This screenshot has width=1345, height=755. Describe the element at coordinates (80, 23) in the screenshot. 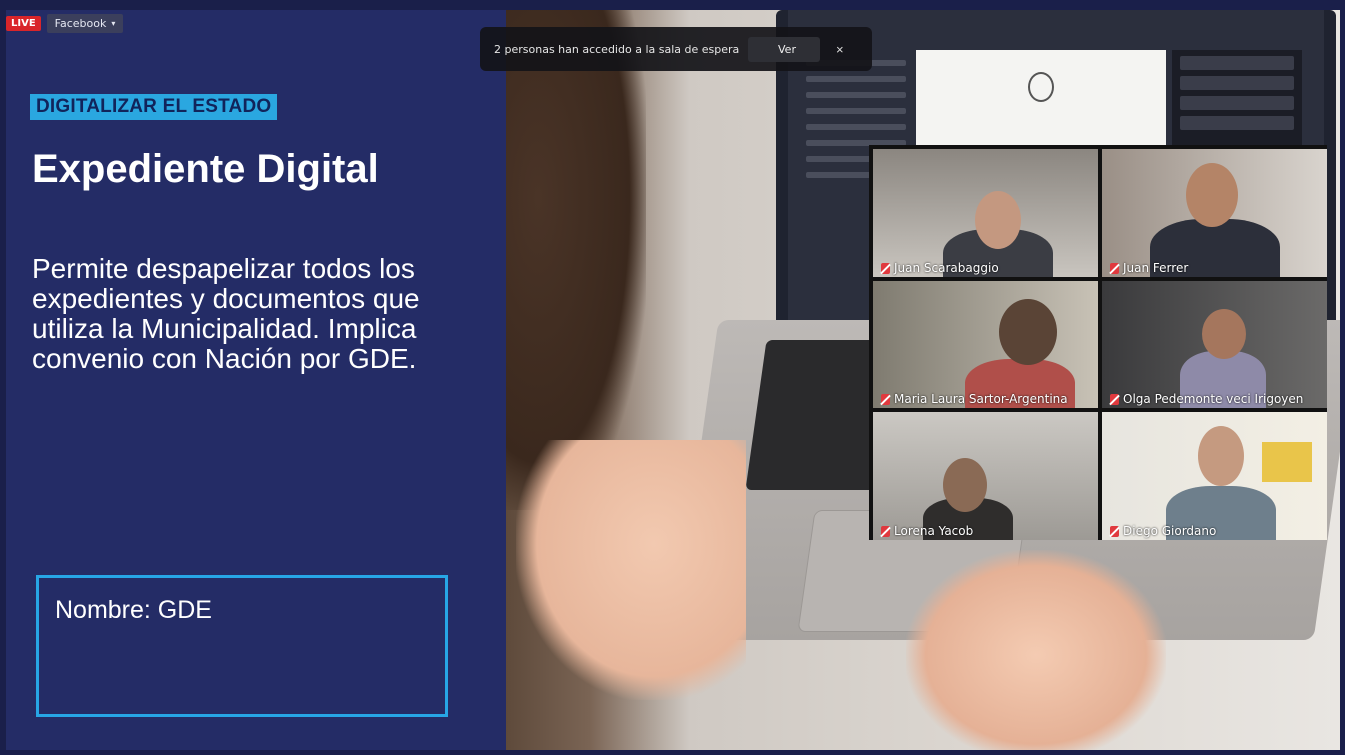

I see `platform-label: Facebook` at that location.